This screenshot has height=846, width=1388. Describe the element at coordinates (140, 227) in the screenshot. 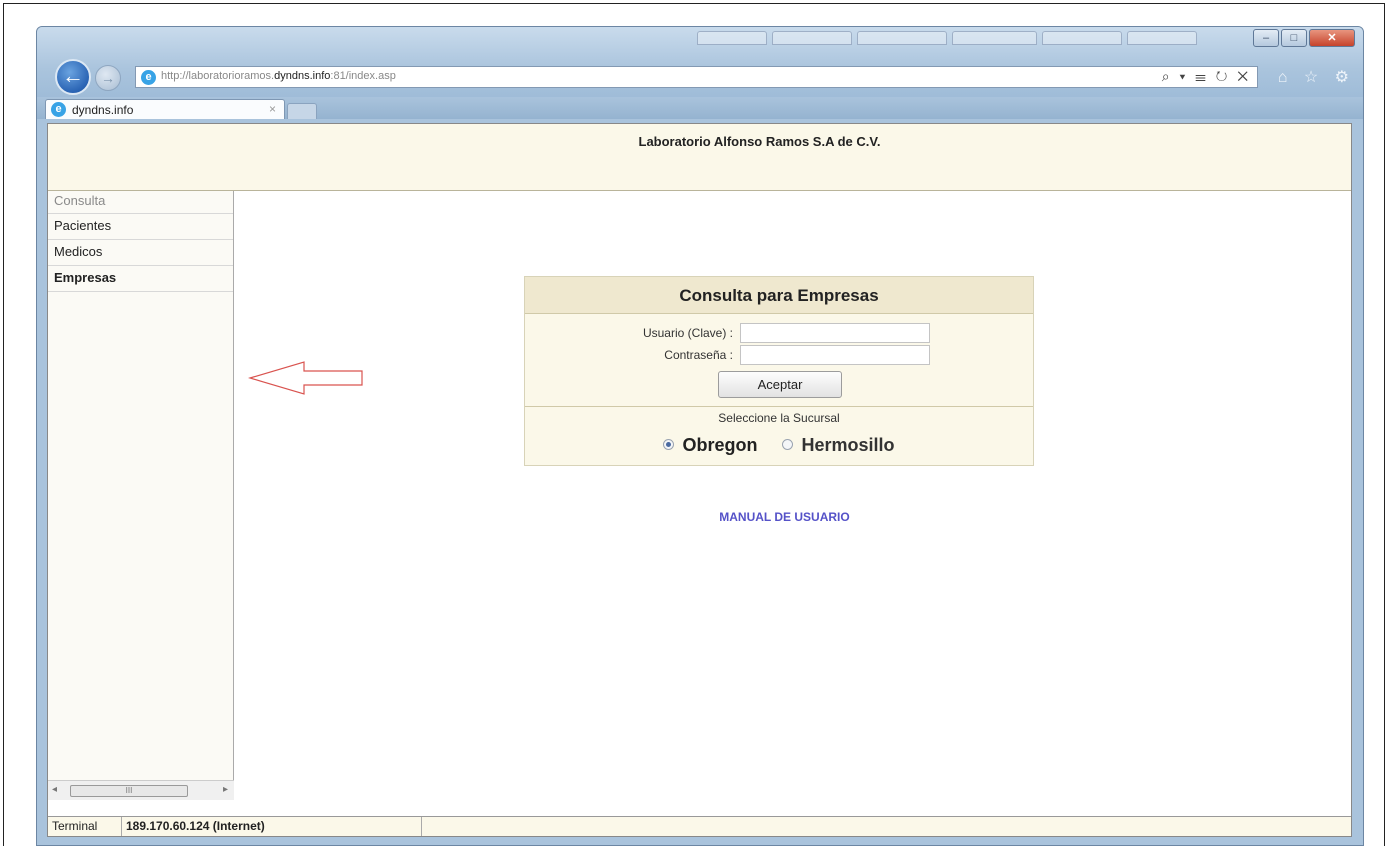

I see `sidebar-item-pacientes: Pacientes` at that location.